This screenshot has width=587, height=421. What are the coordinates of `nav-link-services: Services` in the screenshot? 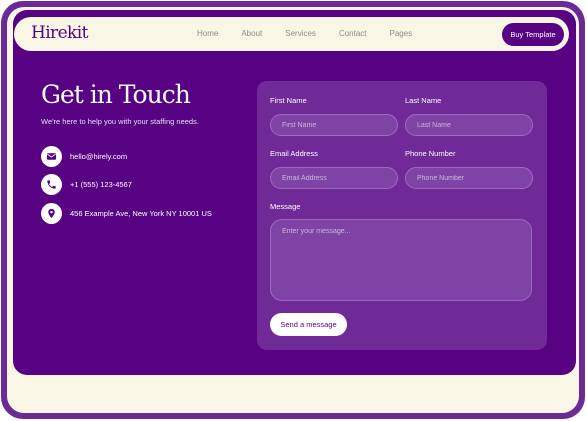 It's located at (300, 33).